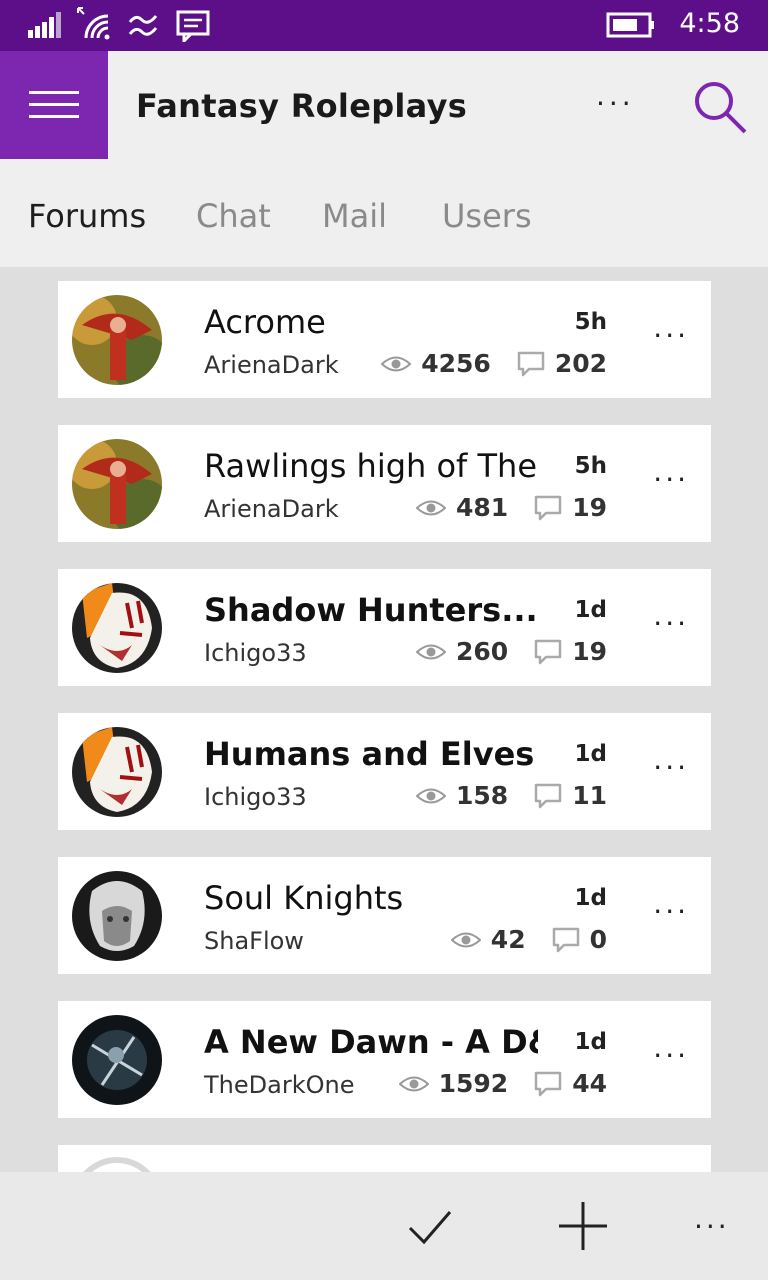 This screenshot has height=1280, width=768. Describe the element at coordinates (580, 363) in the screenshot. I see `replies-count: 202` at that location.